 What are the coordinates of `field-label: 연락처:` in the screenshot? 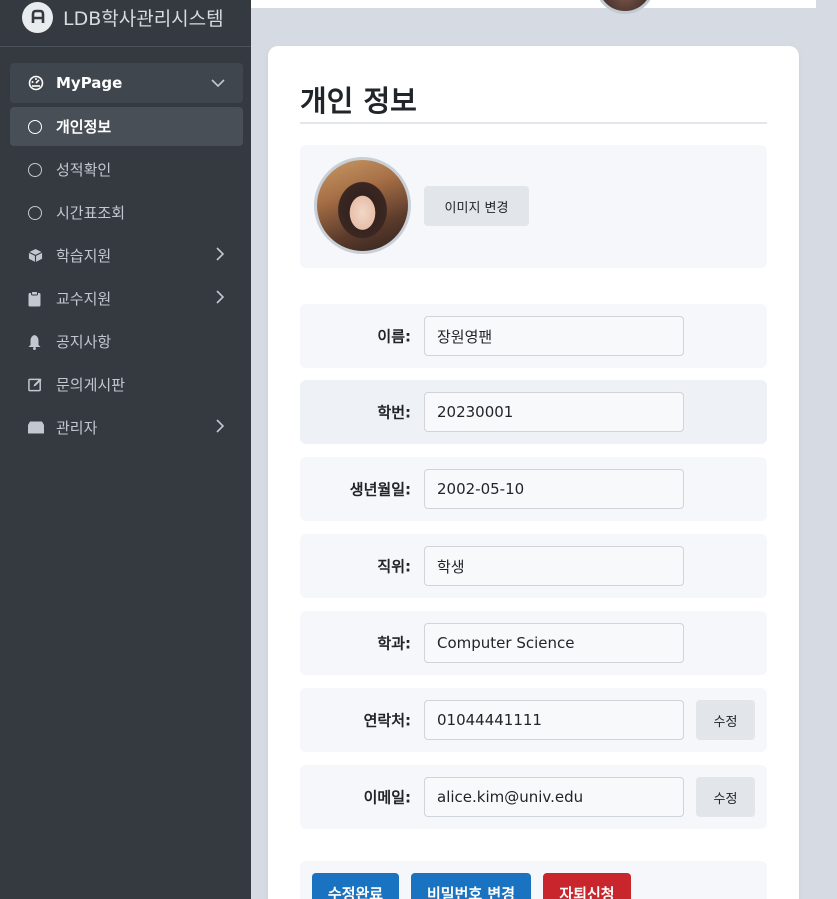 It's located at (387, 720).